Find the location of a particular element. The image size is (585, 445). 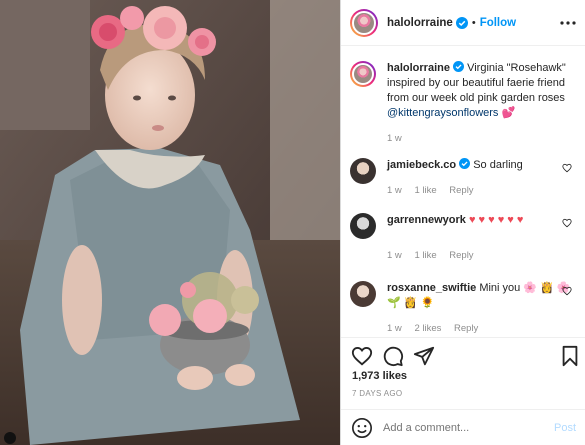

comment-text: ♥ ♥ ♥ ♥ ♥ ♥ is located at coordinates (496, 220).